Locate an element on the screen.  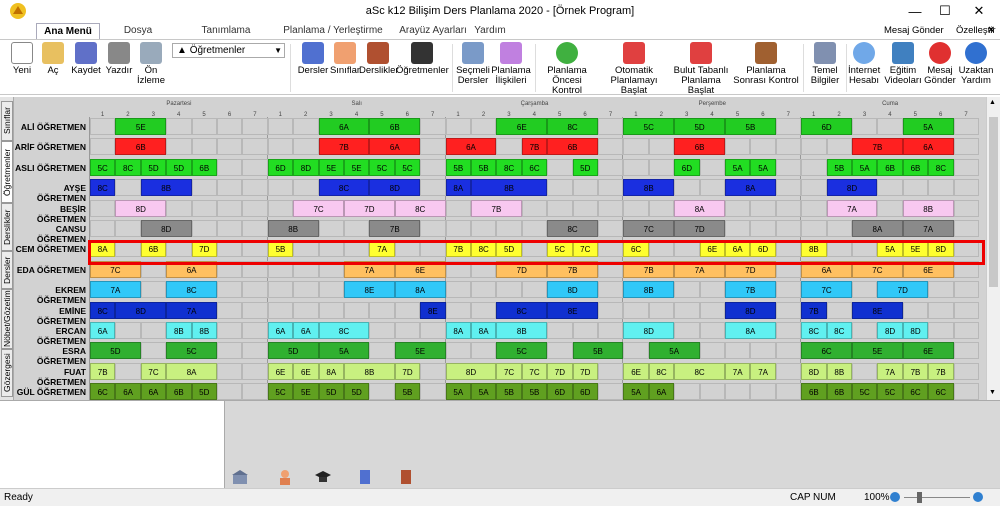
lesson-card: 5B is located at coordinates (509, 391).